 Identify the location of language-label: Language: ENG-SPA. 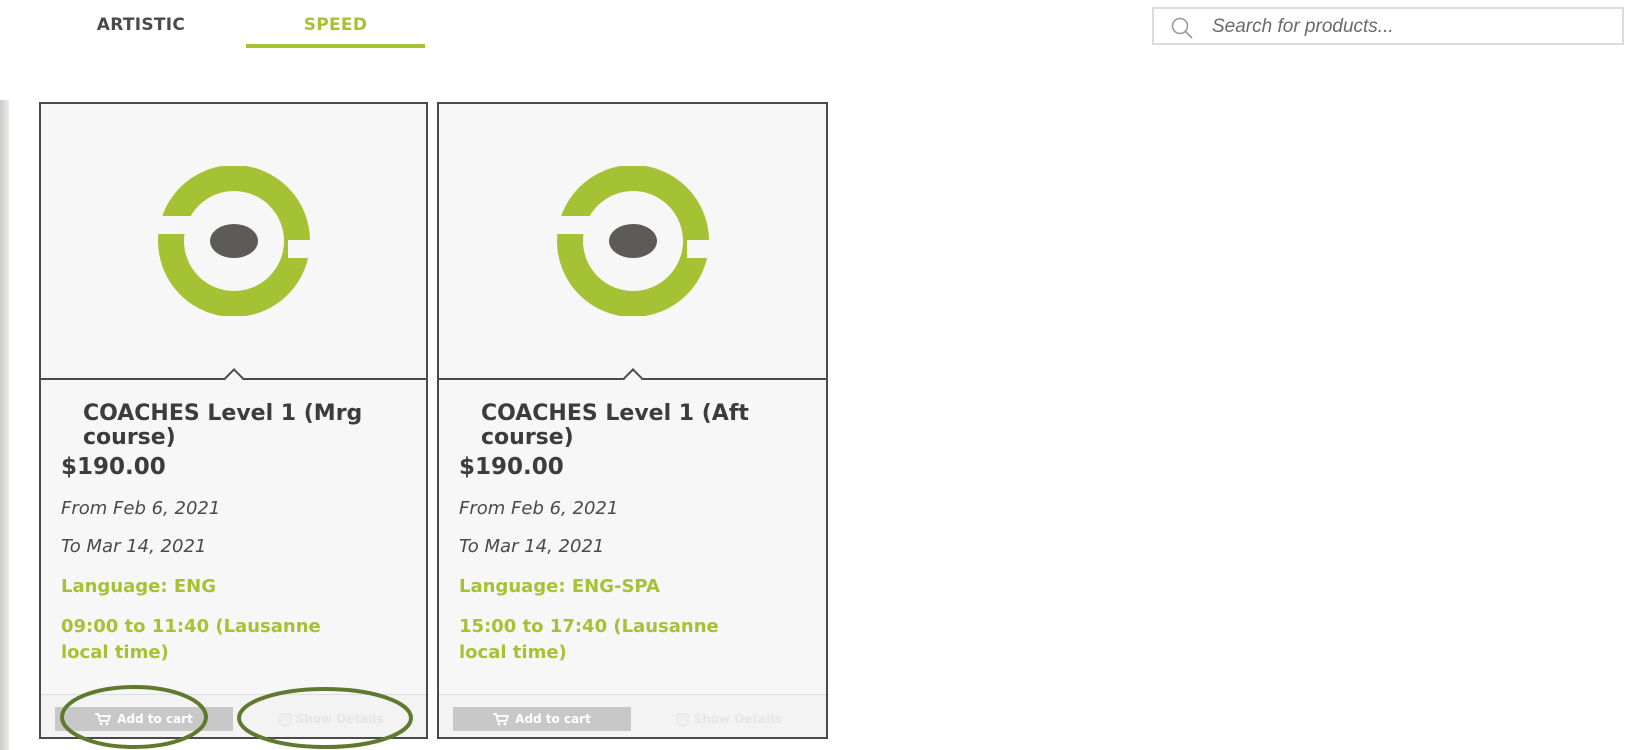
(559, 586).